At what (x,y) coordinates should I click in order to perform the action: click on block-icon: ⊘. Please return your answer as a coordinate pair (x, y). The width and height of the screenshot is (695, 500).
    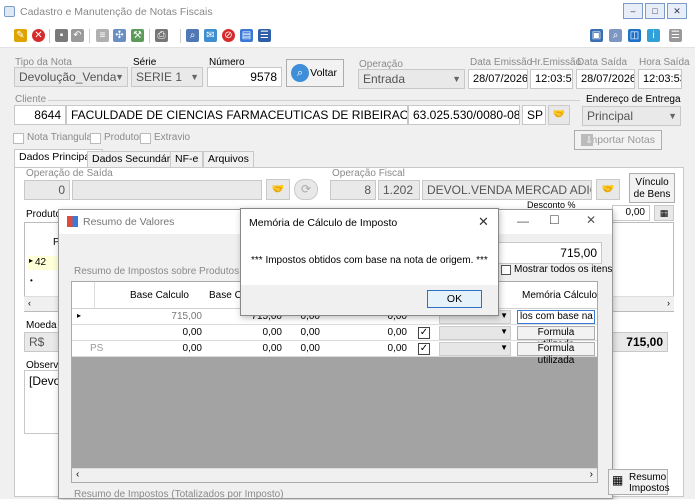
    Looking at the image, I should click on (228, 35).